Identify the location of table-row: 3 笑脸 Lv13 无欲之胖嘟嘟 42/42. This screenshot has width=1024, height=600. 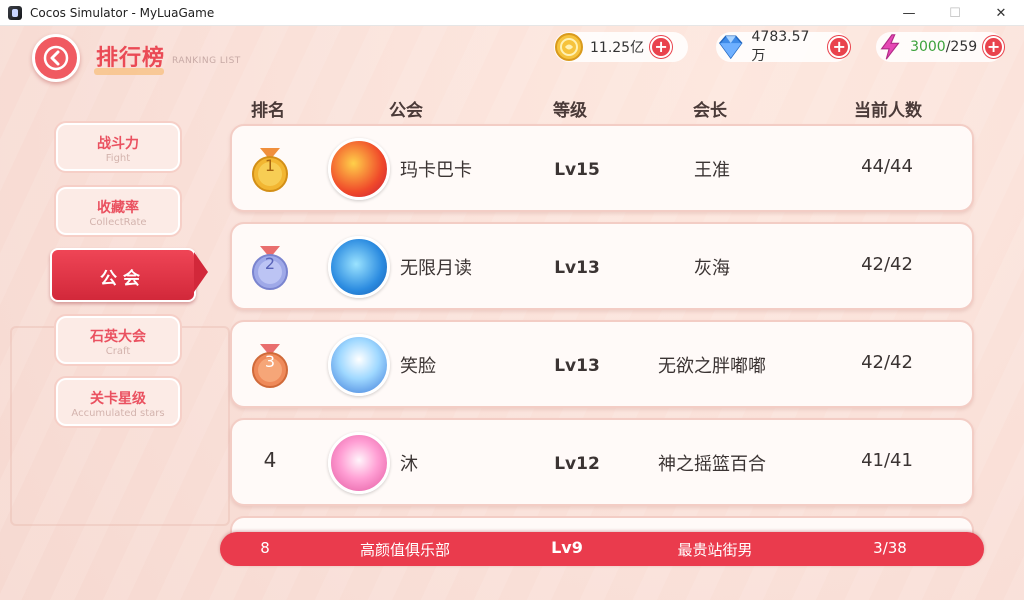
(602, 364).